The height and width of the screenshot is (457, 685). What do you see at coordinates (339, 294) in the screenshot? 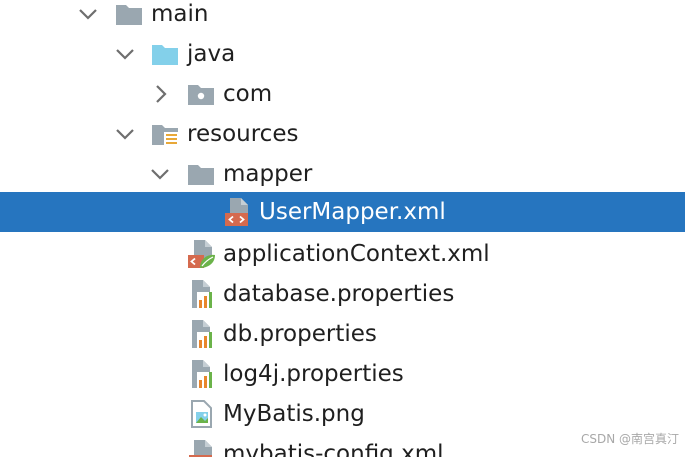
I see `tree-item-label: database.properties` at bounding box center [339, 294].